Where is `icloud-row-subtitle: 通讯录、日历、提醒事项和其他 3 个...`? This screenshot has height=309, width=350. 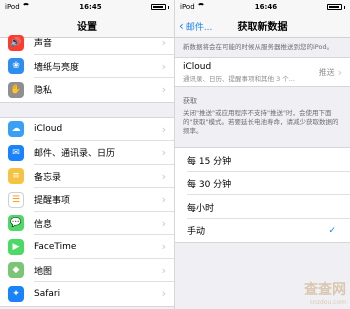
icloud-row-subtitle: 通讯录、日历、提醒事项和其他 3 个... is located at coordinates (239, 78).